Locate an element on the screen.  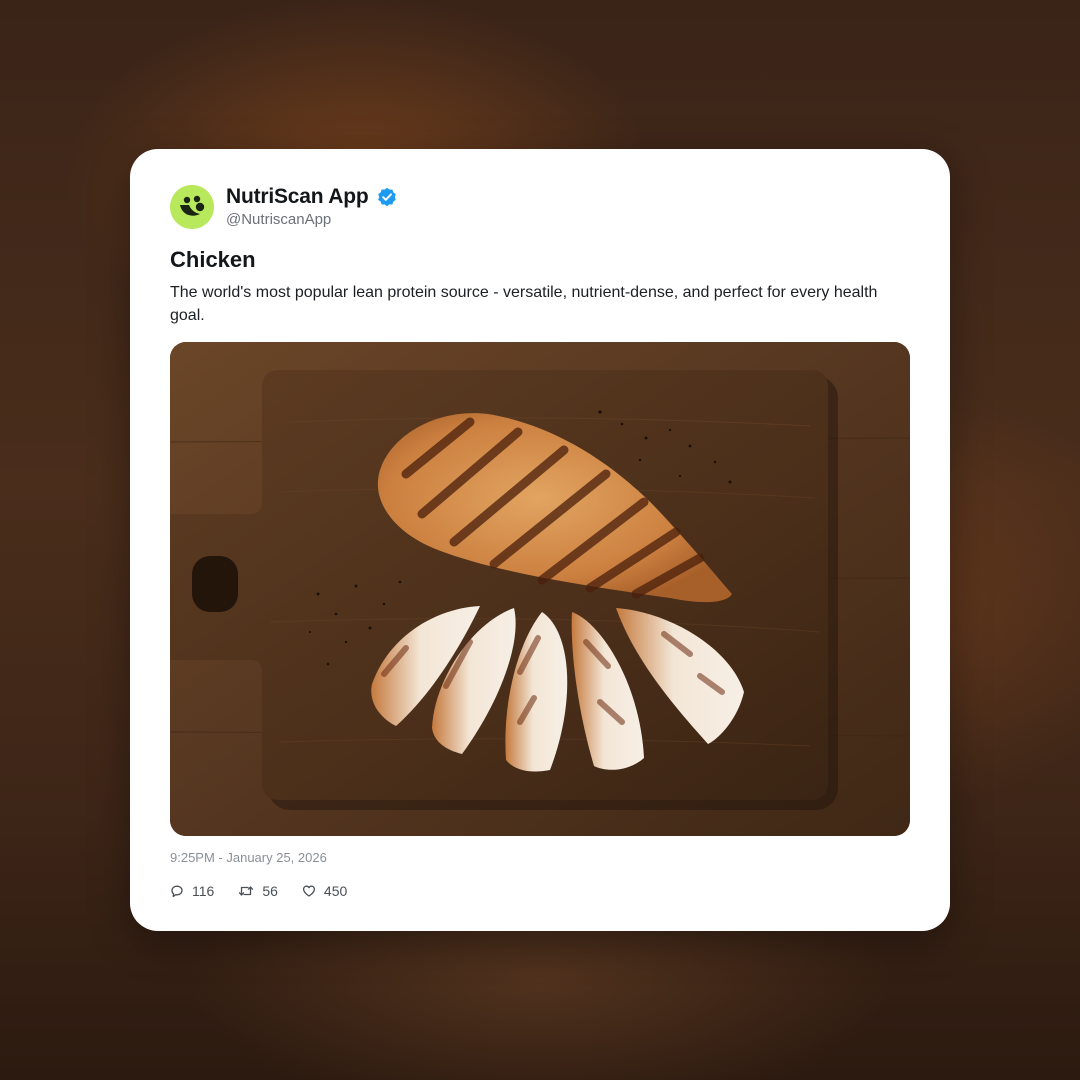
display-name: NutriScan App is located at coordinates (297, 197).